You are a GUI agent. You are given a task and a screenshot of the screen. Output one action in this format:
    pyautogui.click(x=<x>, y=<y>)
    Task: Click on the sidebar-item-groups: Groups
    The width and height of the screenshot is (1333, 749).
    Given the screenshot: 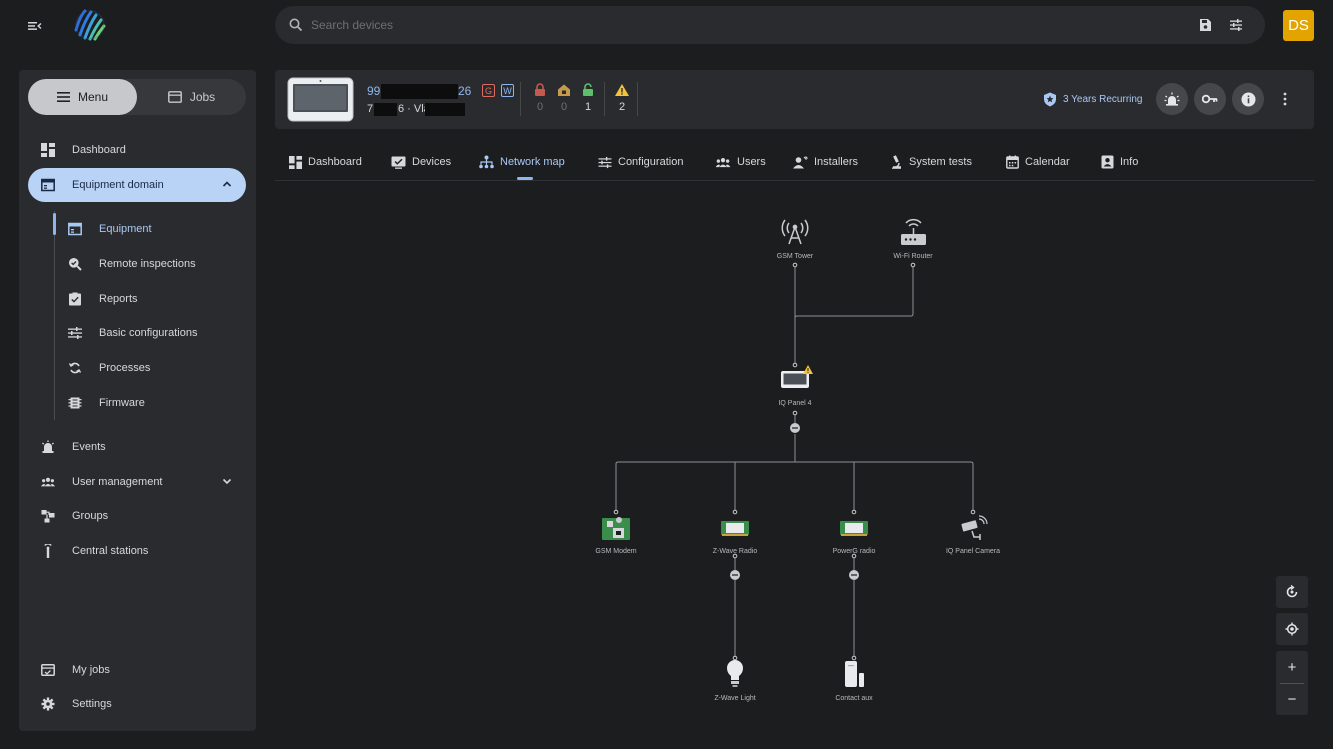 What is the action you would take?
    pyautogui.click(x=137, y=516)
    